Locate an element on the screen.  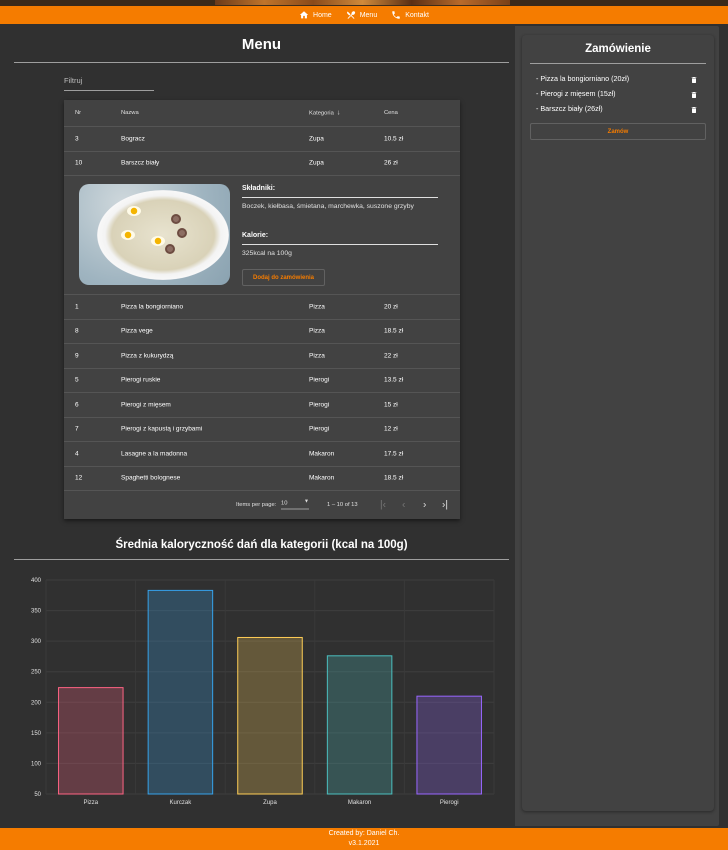
last-page-icon: ›| is located at coordinates (445, 505).